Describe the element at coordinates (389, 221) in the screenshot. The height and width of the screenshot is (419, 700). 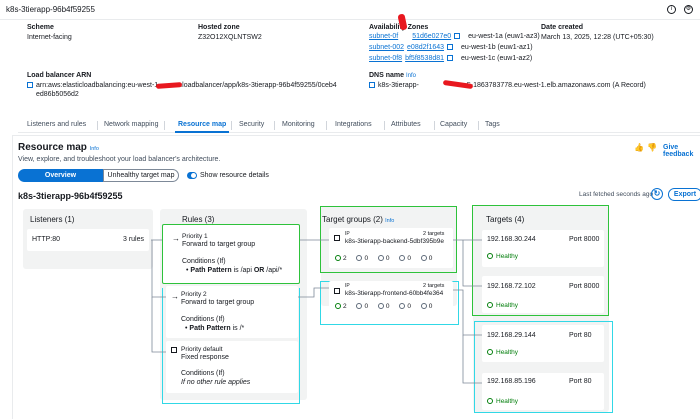
I see `target-groups-info-link: Info` at that location.